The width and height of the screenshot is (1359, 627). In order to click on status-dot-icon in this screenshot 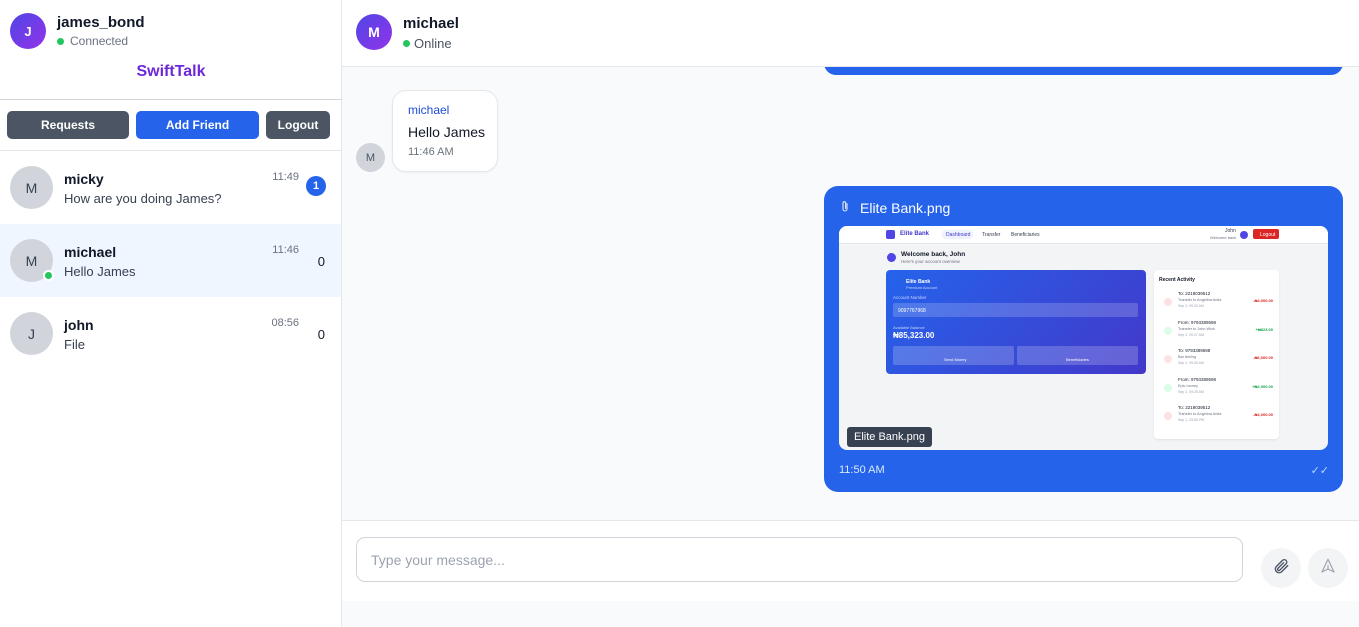, I will do `click(60, 41)`.